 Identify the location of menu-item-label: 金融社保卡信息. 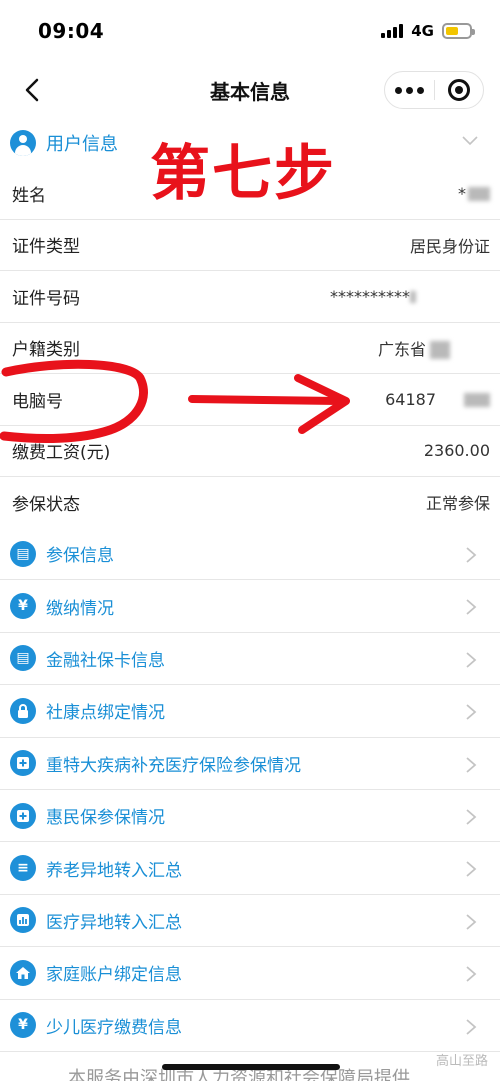
(105, 660).